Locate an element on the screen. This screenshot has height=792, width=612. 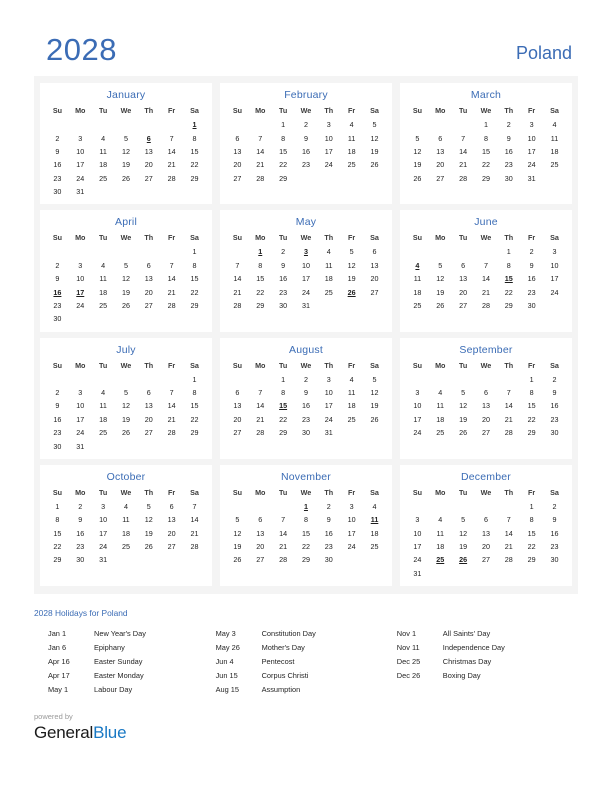
day-cell: 30 is located at coordinates (57, 445).